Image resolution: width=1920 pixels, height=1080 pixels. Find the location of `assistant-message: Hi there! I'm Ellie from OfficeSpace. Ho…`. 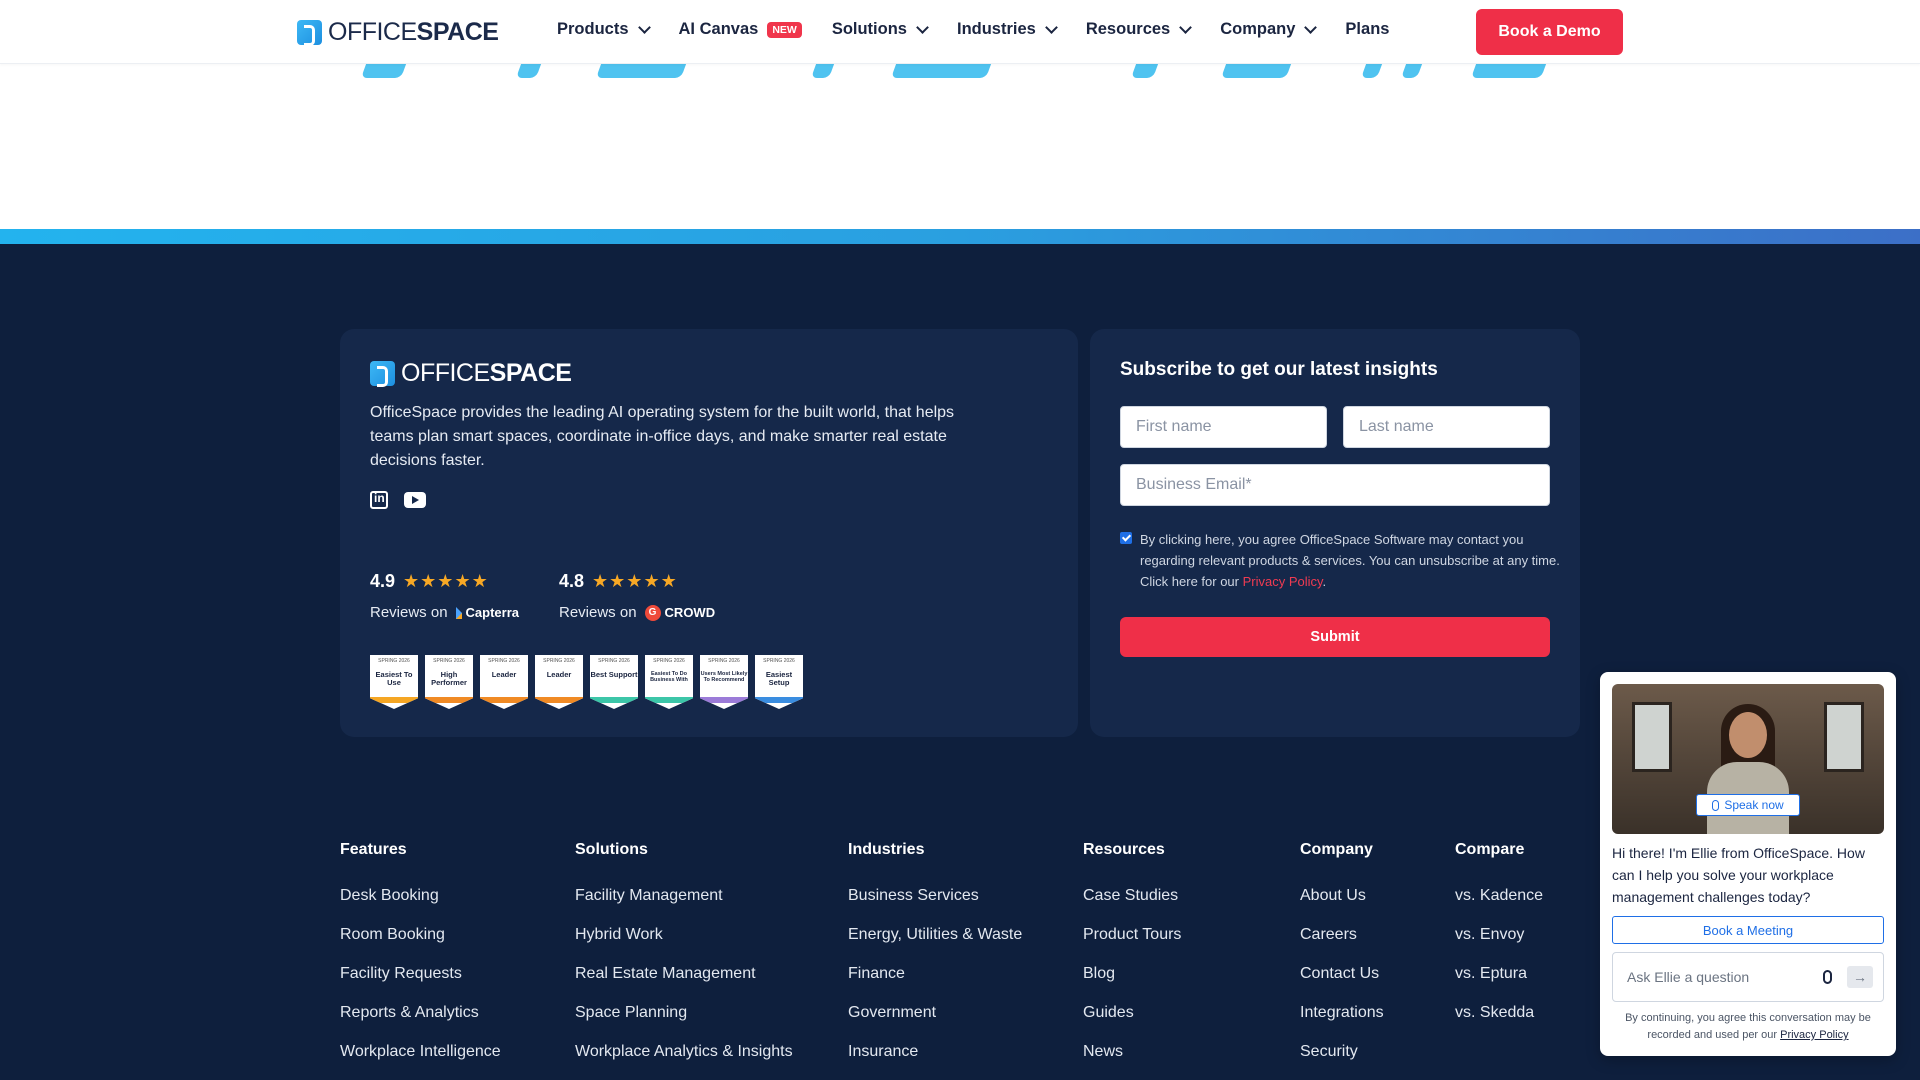

assistant-message: Hi there! I'm Ellie from OfficeSpace. Ho… is located at coordinates (1738, 875).